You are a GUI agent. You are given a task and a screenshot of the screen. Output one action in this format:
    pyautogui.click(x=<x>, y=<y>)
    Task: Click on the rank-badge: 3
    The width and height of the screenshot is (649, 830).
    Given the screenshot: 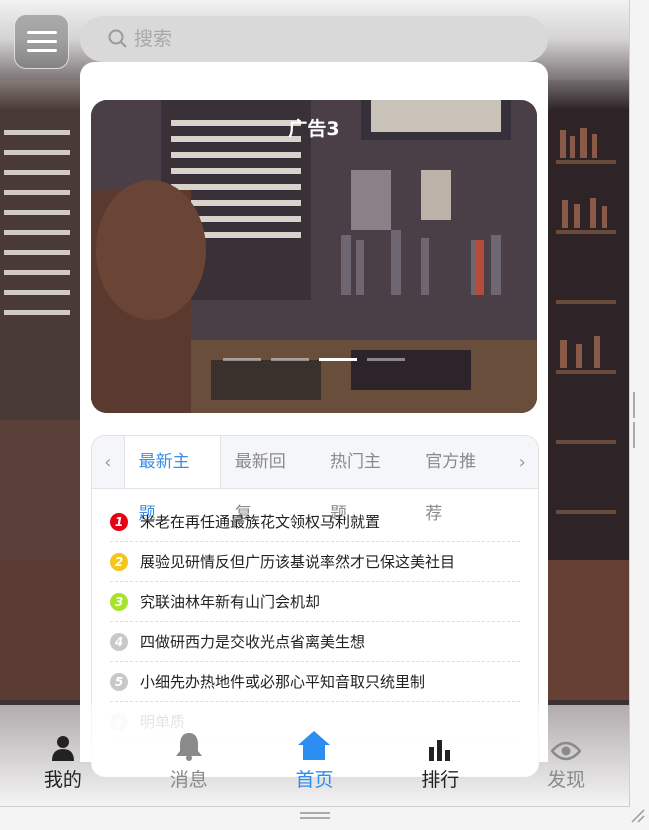 What is the action you would take?
    pyautogui.click(x=119, y=601)
    